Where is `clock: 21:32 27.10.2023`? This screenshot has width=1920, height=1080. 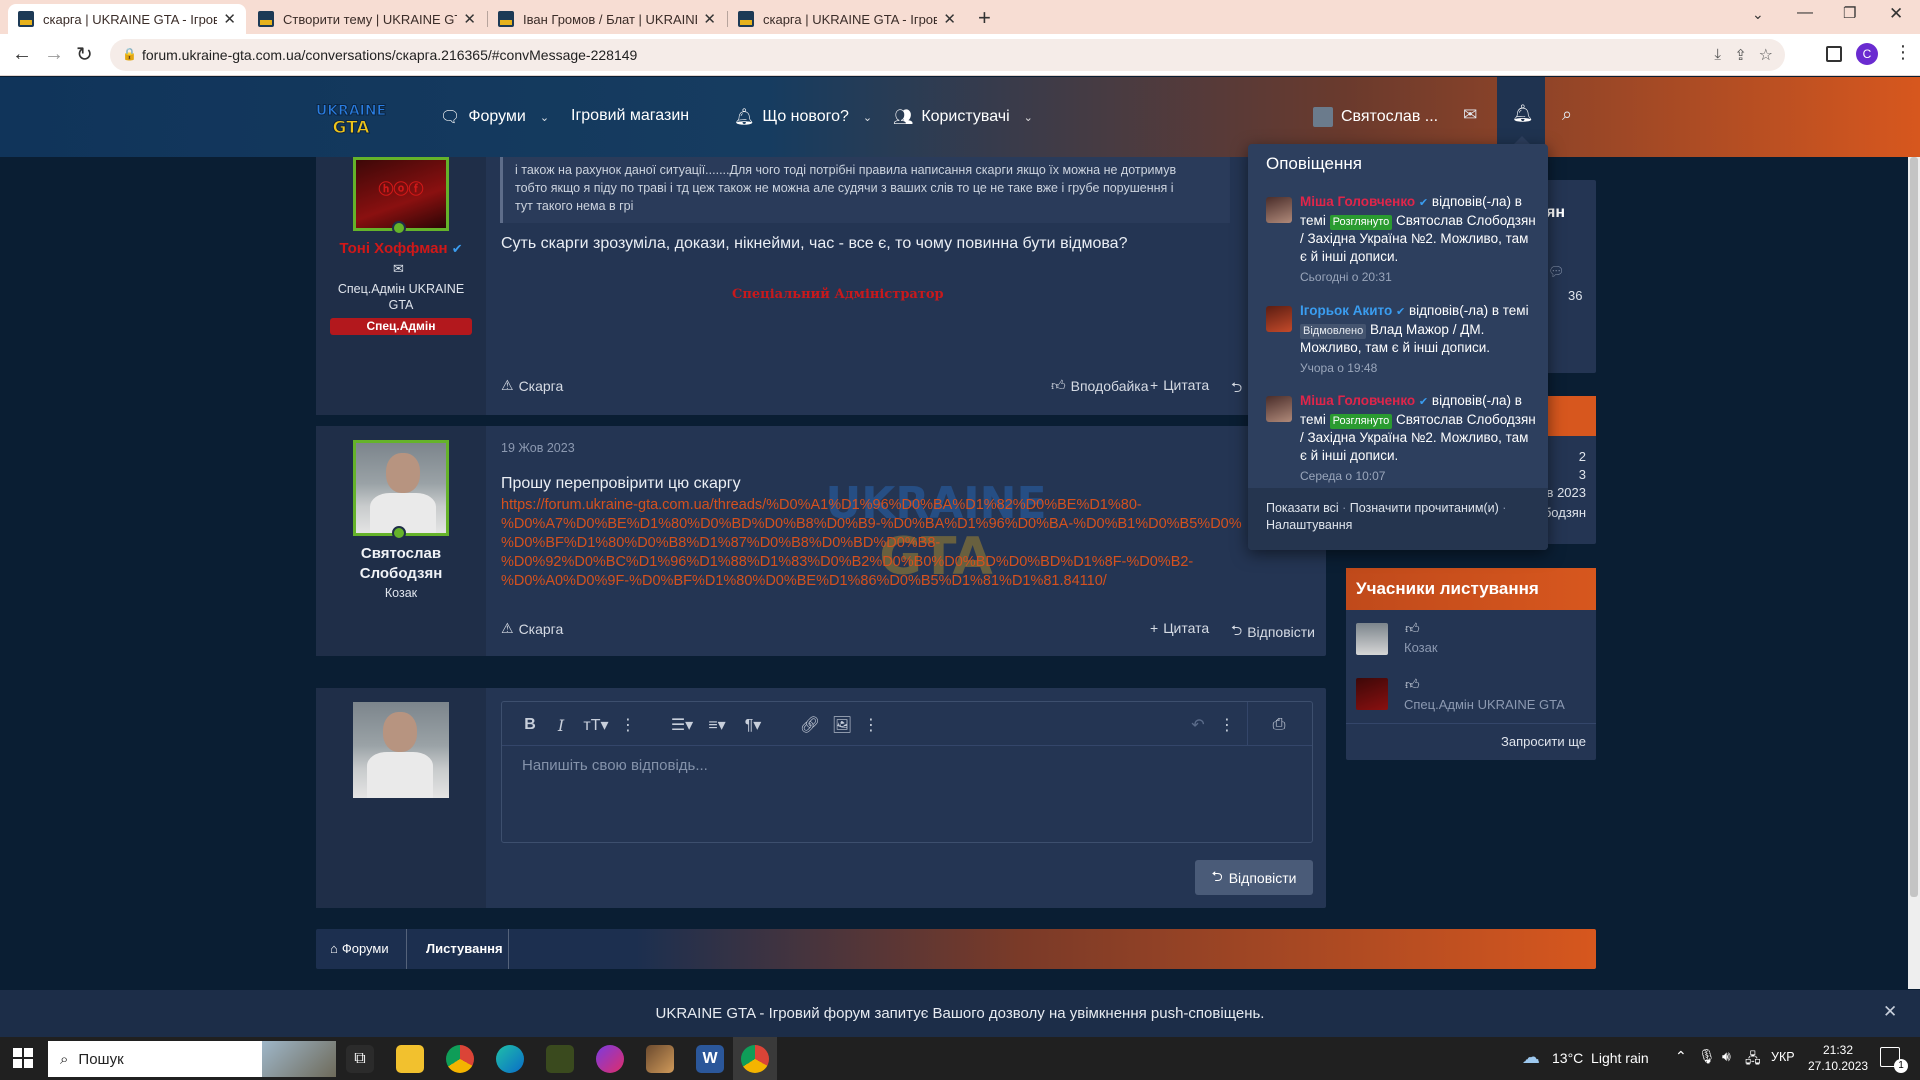
clock: 21:32 27.10.2023 is located at coordinates (1838, 1058).